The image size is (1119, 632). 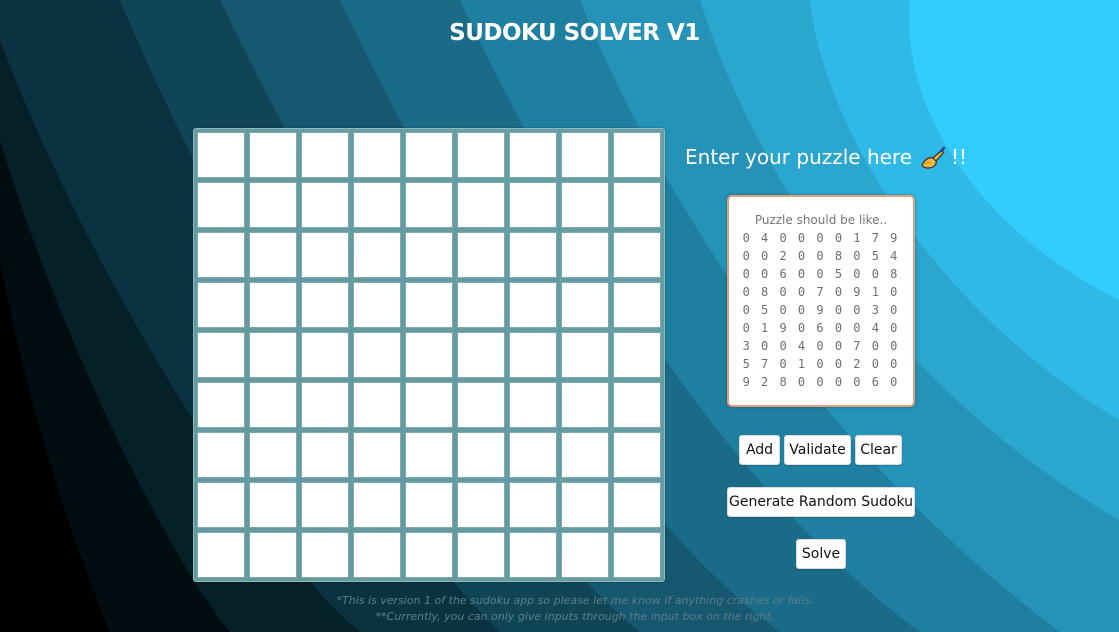 What do you see at coordinates (574, 33) in the screenshot?
I see `page-title: SUDOKU SOLVER V1` at bounding box center [574, 33].